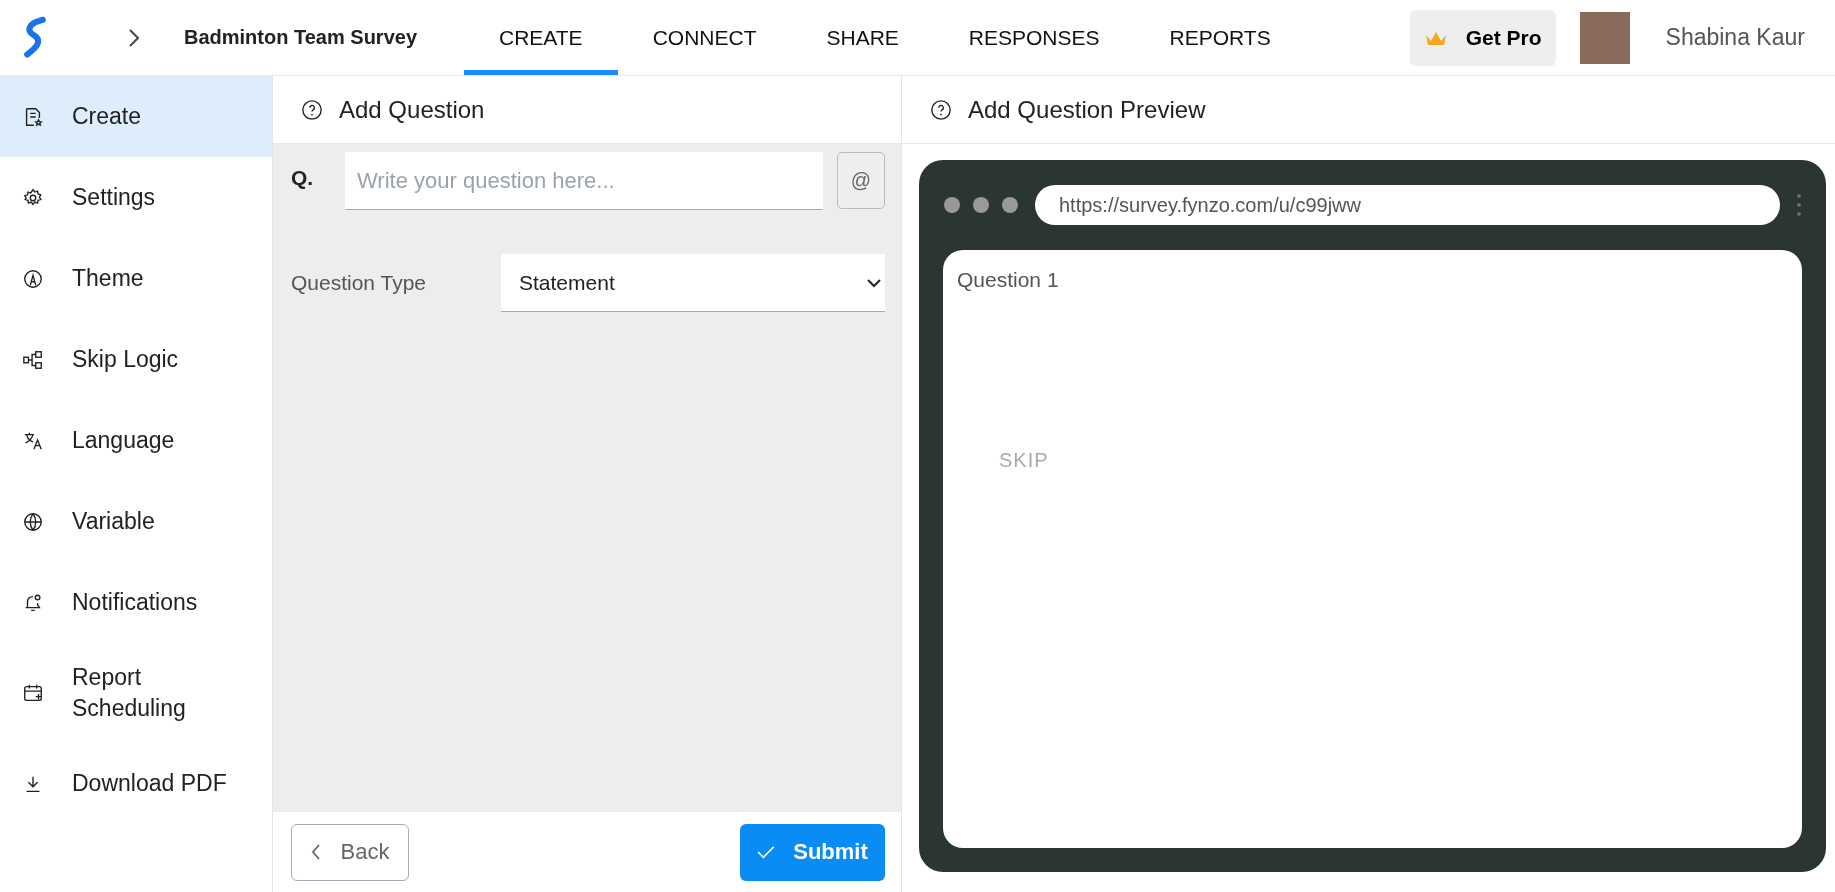 This screenshot has width=1835, height=892. I want to click on nav-tab: REPORTS, so click(1220, 37).